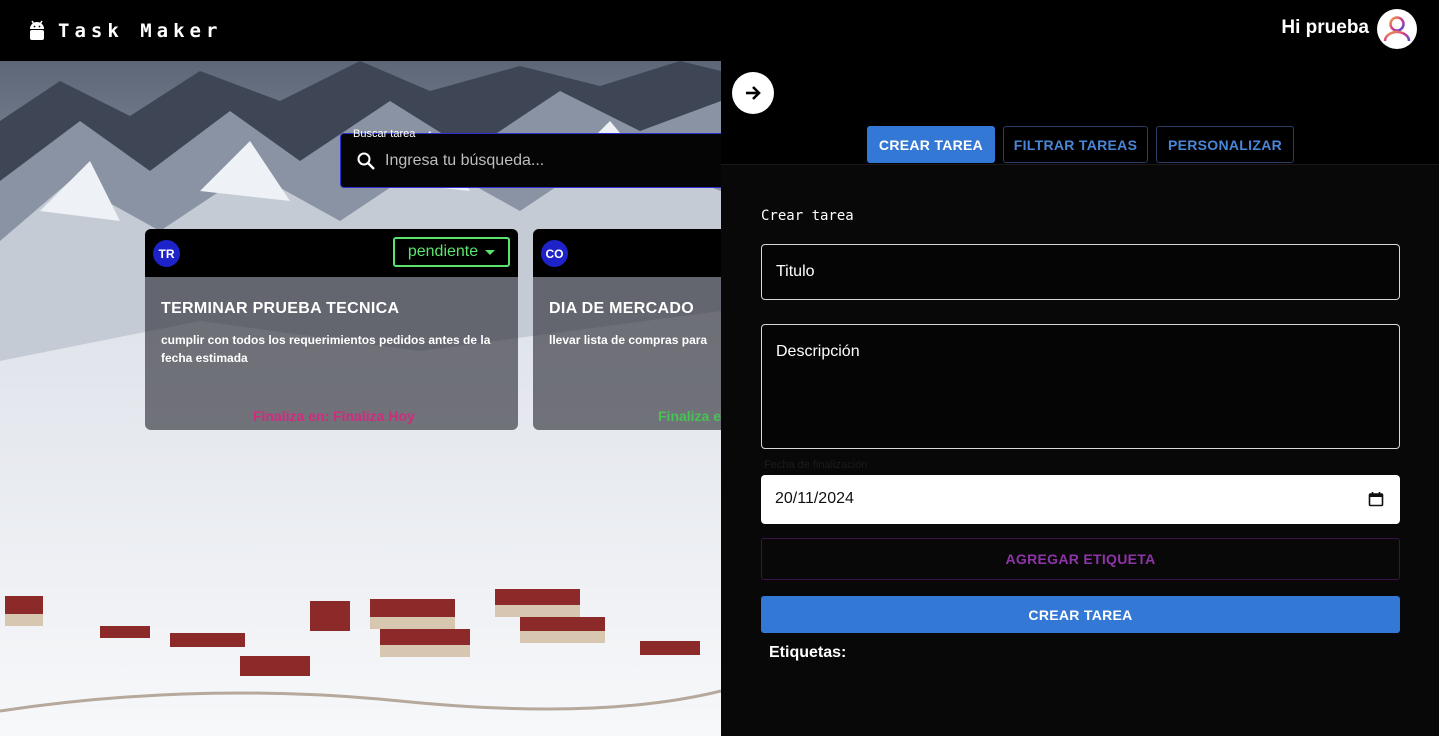 The image size is (1439, 736). Describe the element at coordinates (795, 271) in the screenshot. I see `title-placeholder: Titulo` at that location.